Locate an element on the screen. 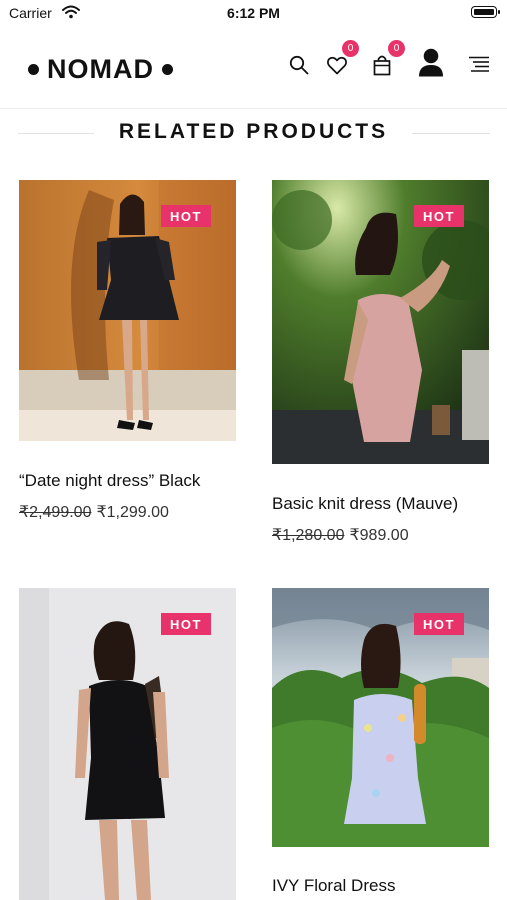 The height and width of the screenshot is (900, 507). product-price: ₹1,280.00 ₹989.00 is located at coordinates (340, 535).